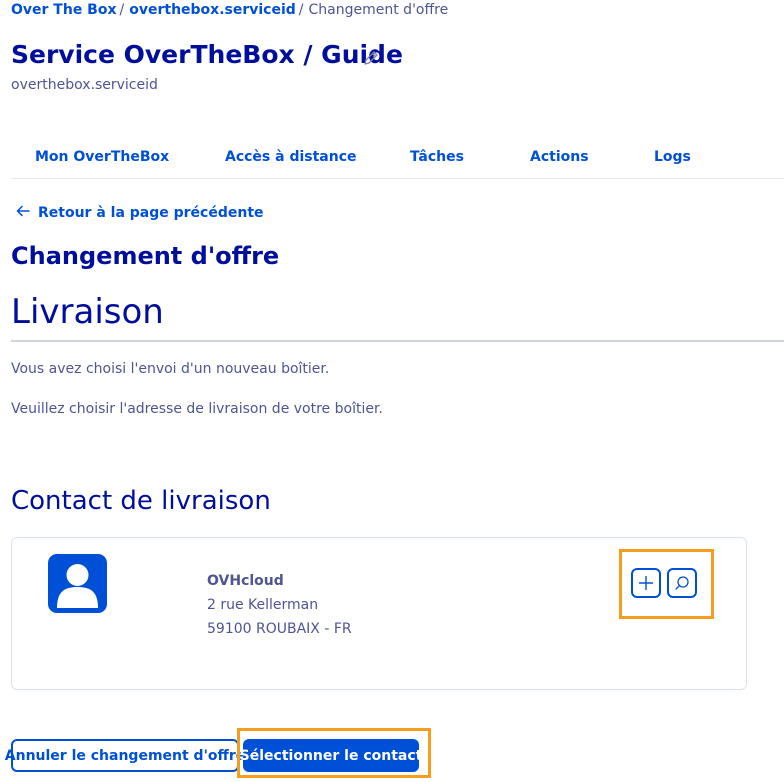  I want to click on back-link-label: Retour à la page précédente, so click(151, 213).